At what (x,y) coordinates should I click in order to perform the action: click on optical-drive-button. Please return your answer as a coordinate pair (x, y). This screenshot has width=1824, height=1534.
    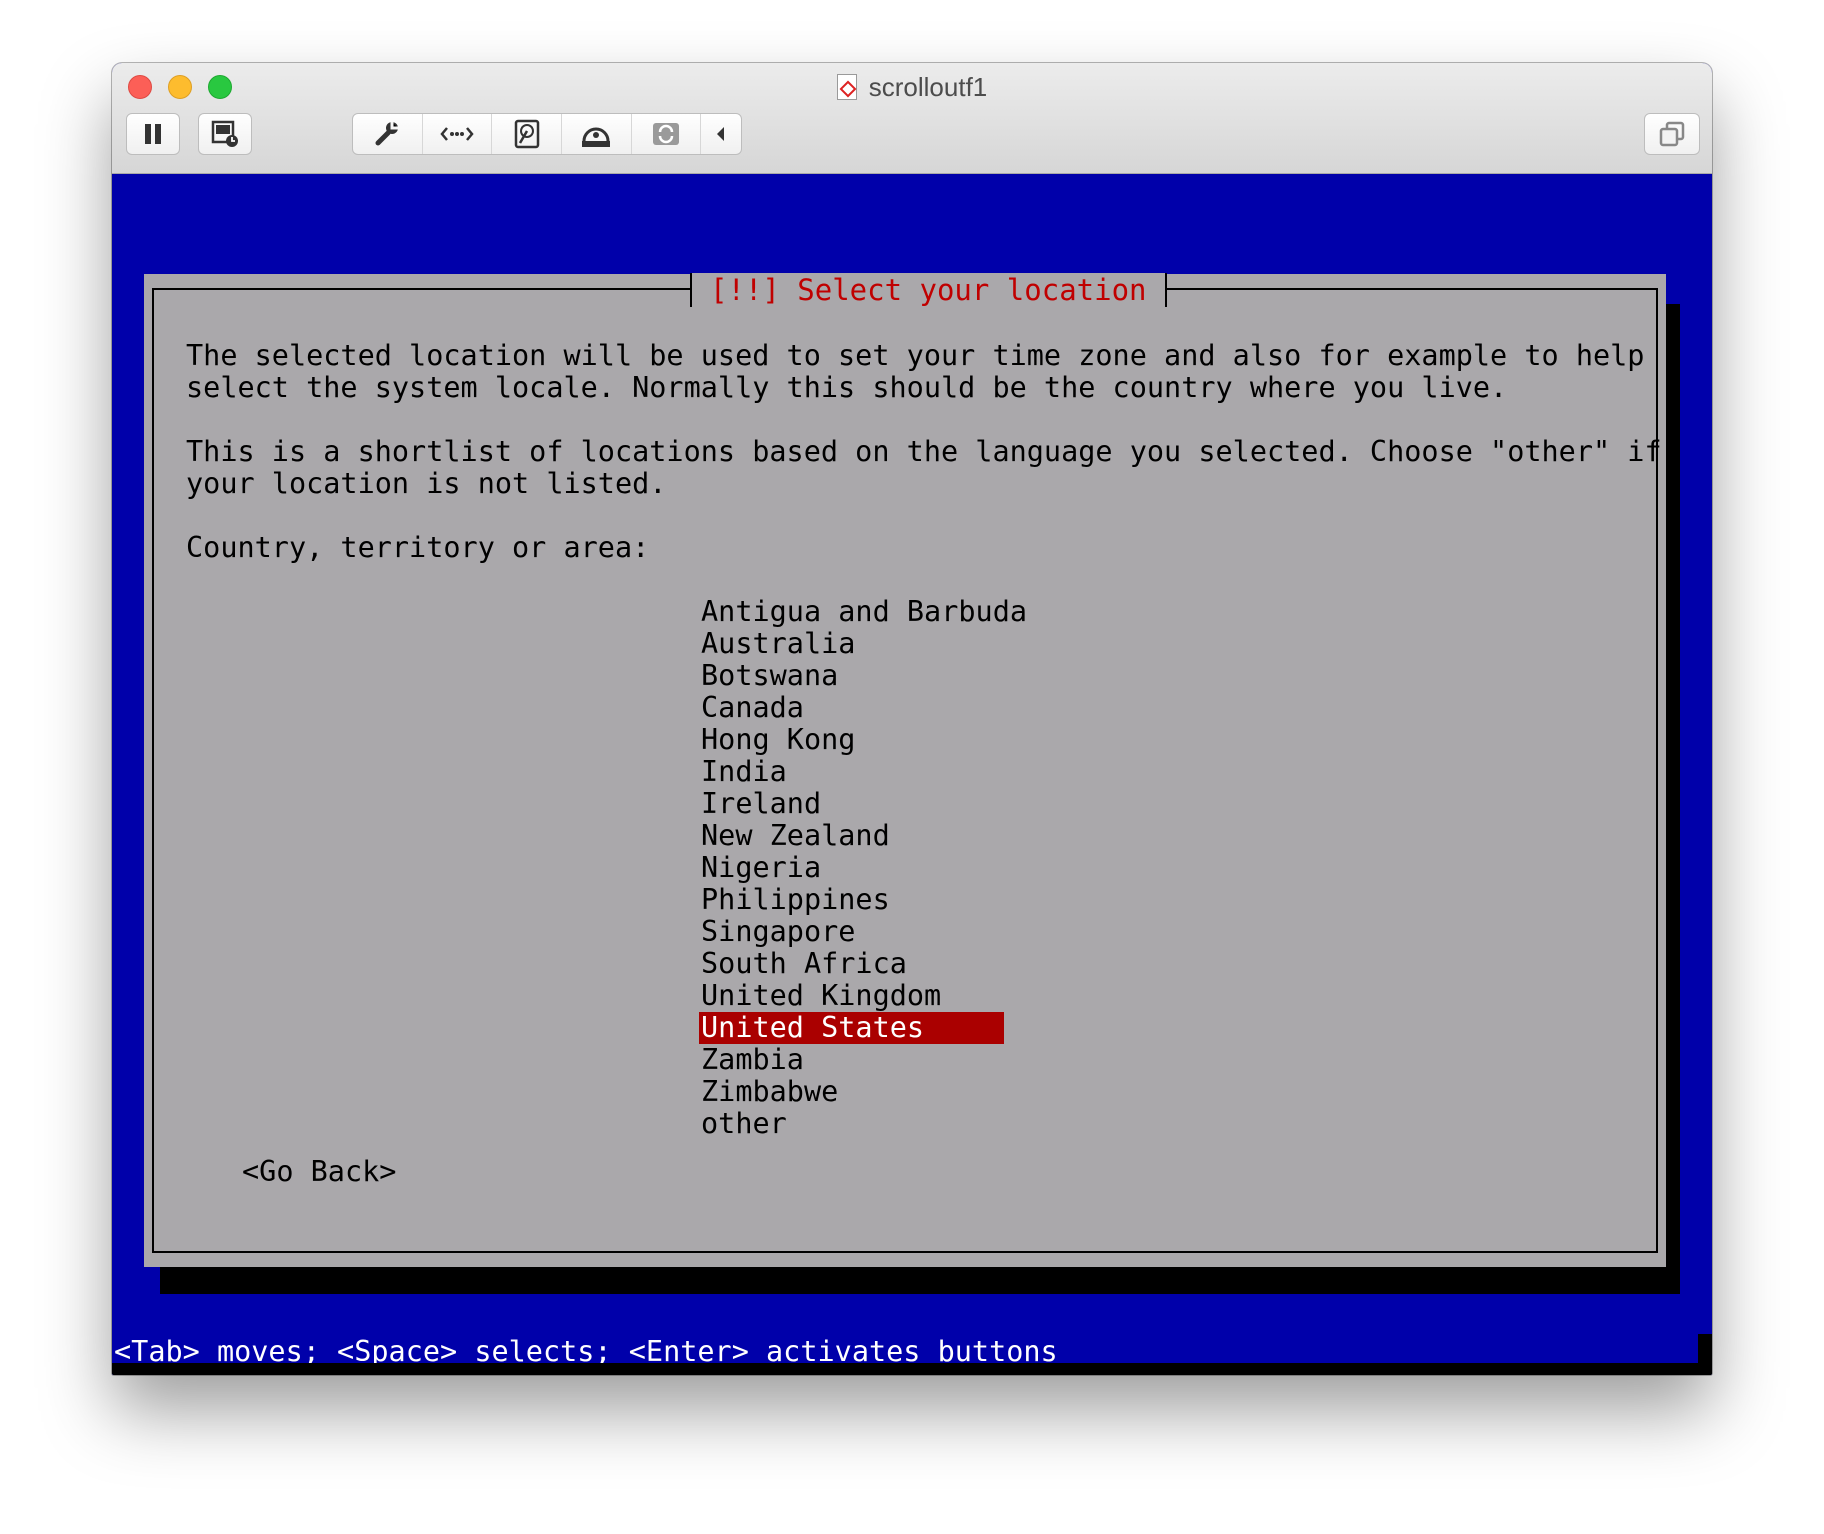
    Looking at the image, I should click on (597, 134).